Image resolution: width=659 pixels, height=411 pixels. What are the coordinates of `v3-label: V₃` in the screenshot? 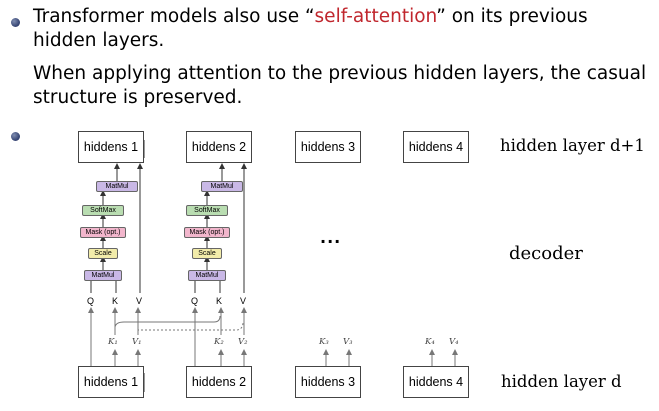 It's located at (348, 342).